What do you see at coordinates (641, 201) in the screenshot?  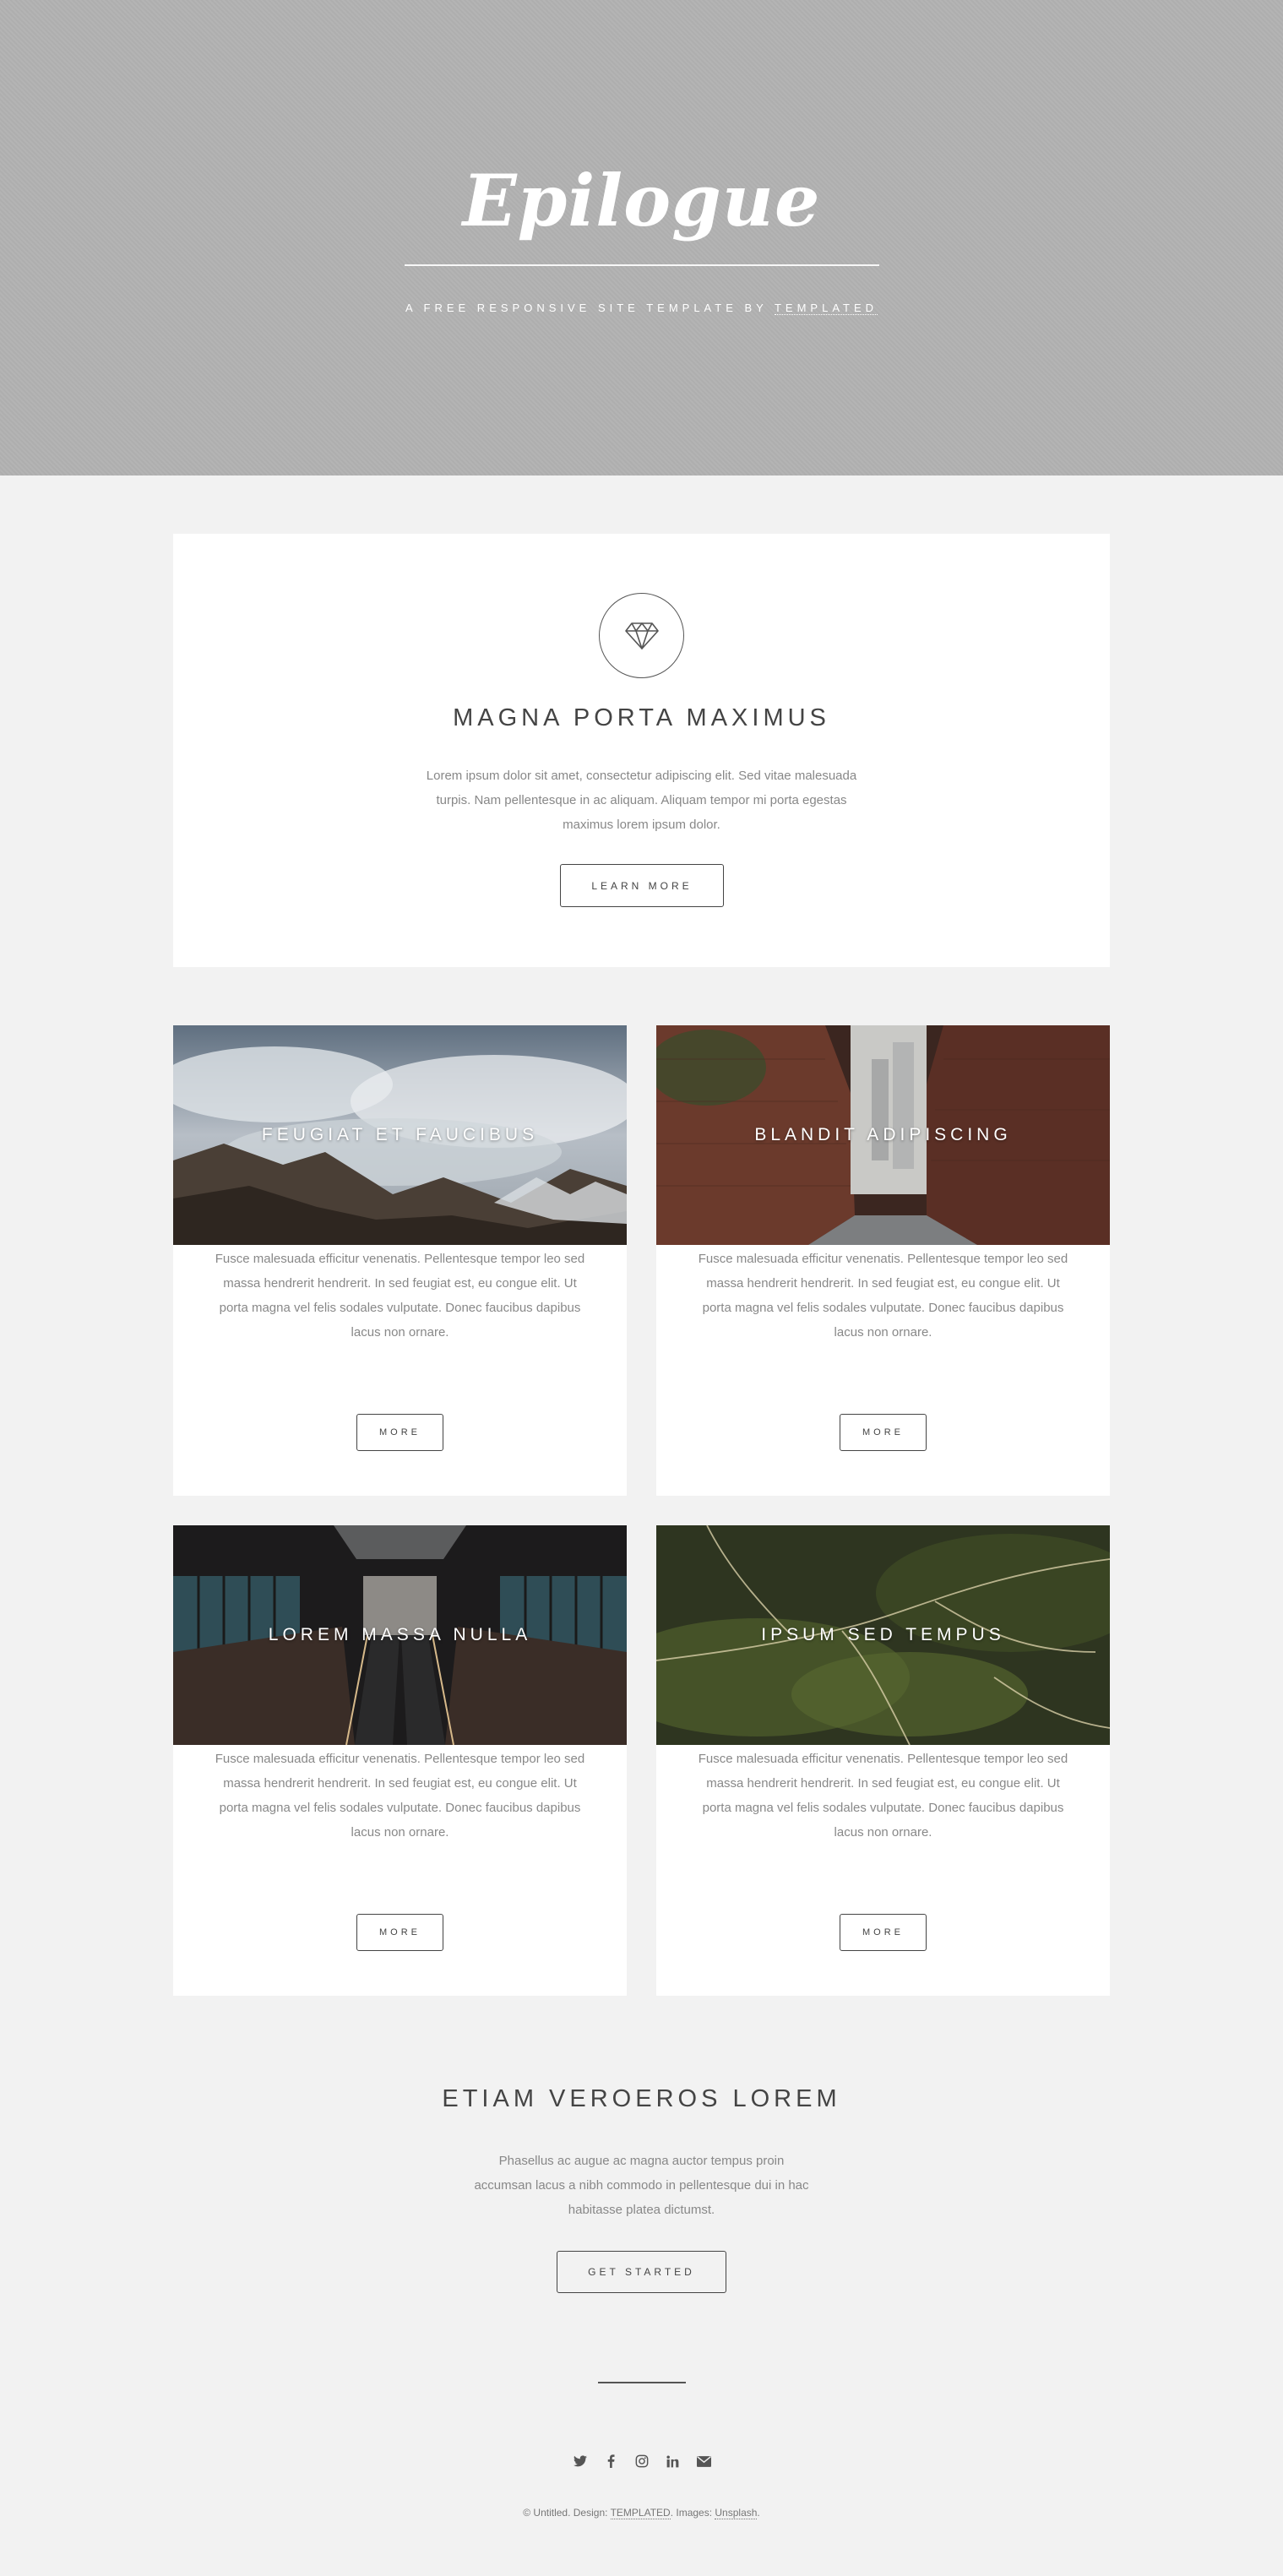 I see `site-logo: Epilogue` at bounding box center [641, 201].